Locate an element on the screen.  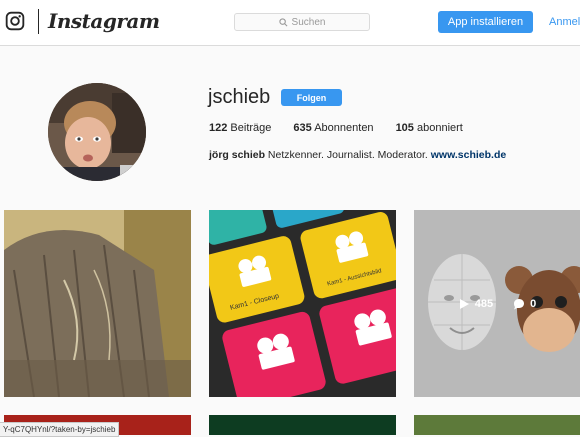
likes-stat: 485 is located at coordinates (475, 304).